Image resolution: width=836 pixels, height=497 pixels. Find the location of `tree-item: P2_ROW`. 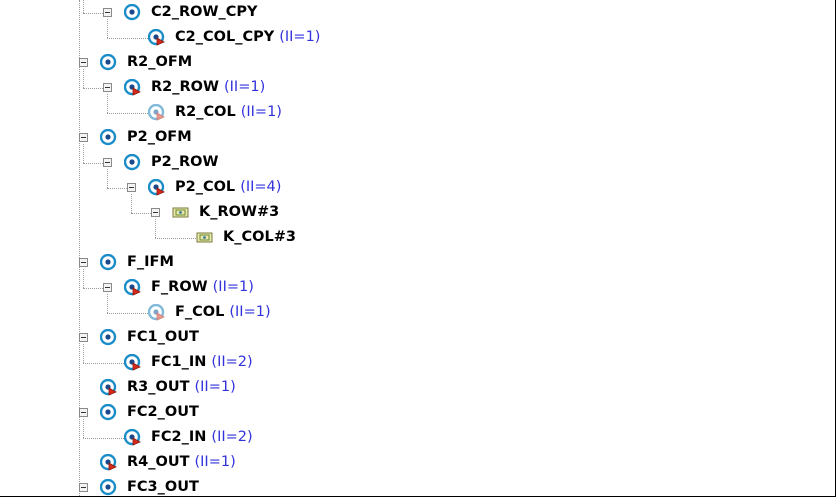

tree-item: P2_ROW is located at coordinates (417, 162).